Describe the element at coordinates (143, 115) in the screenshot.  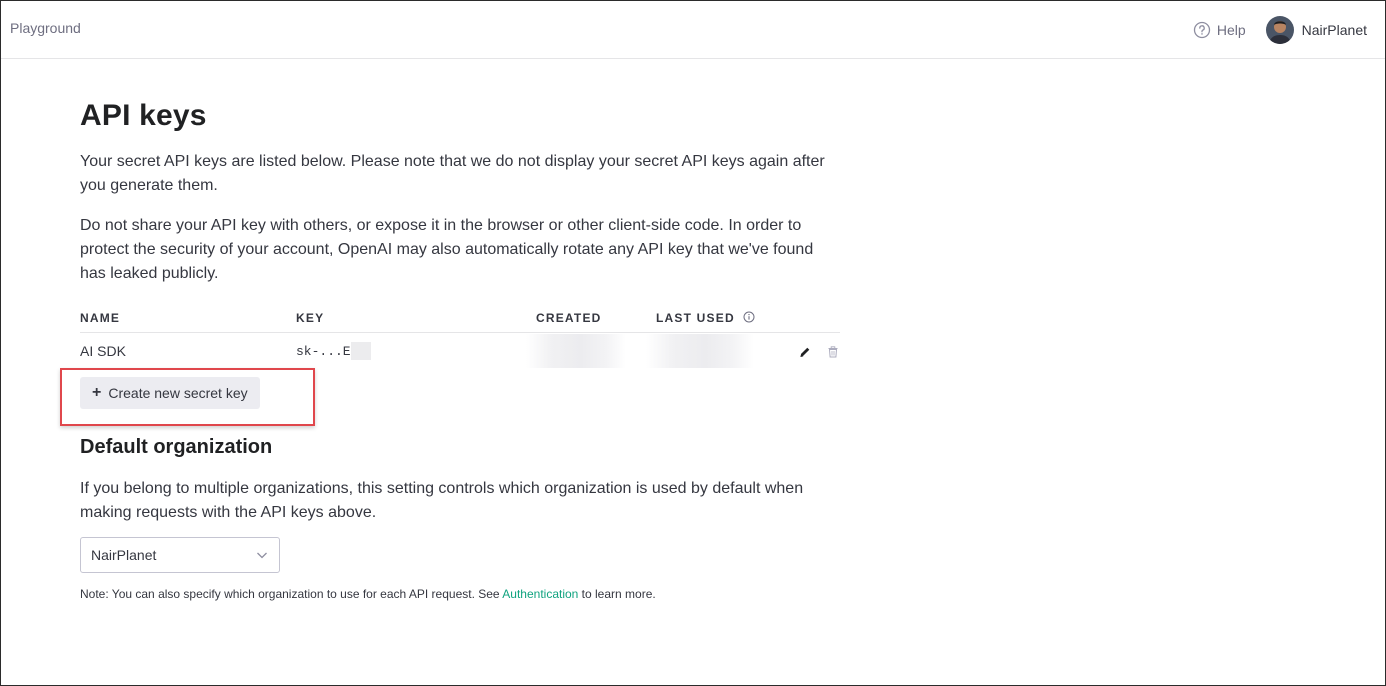
I see `page-title: API keys` at that location.